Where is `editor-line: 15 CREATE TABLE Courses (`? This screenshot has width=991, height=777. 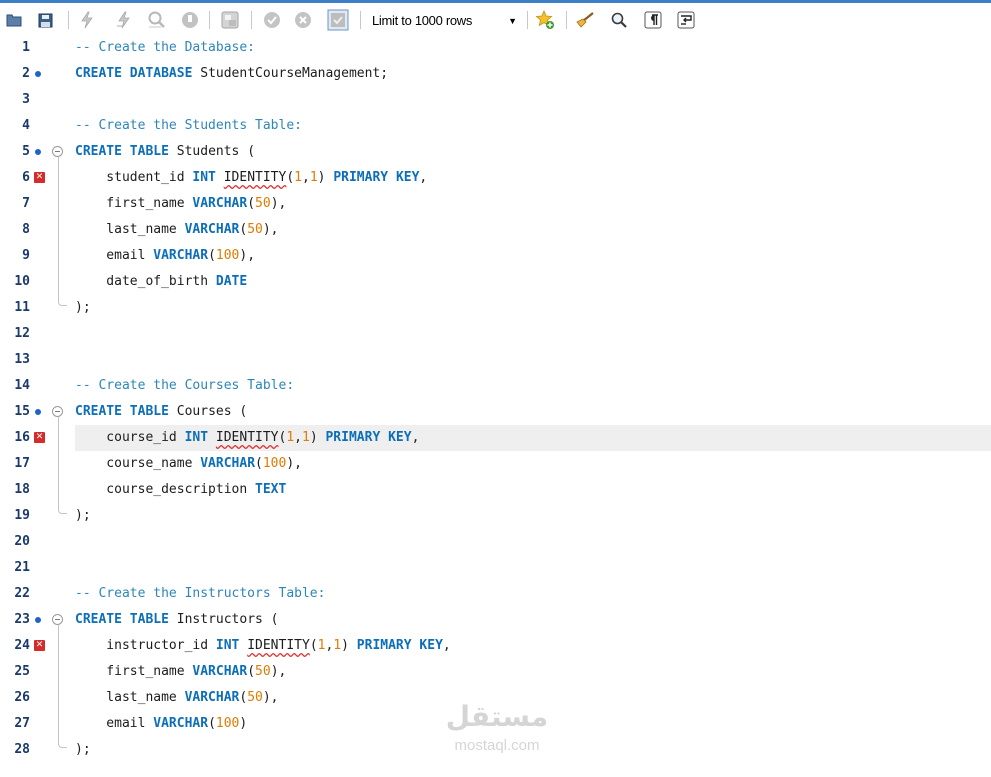
editor-line: 15 CREATE TABLE Courses ( is located at coordinates (495, 412).